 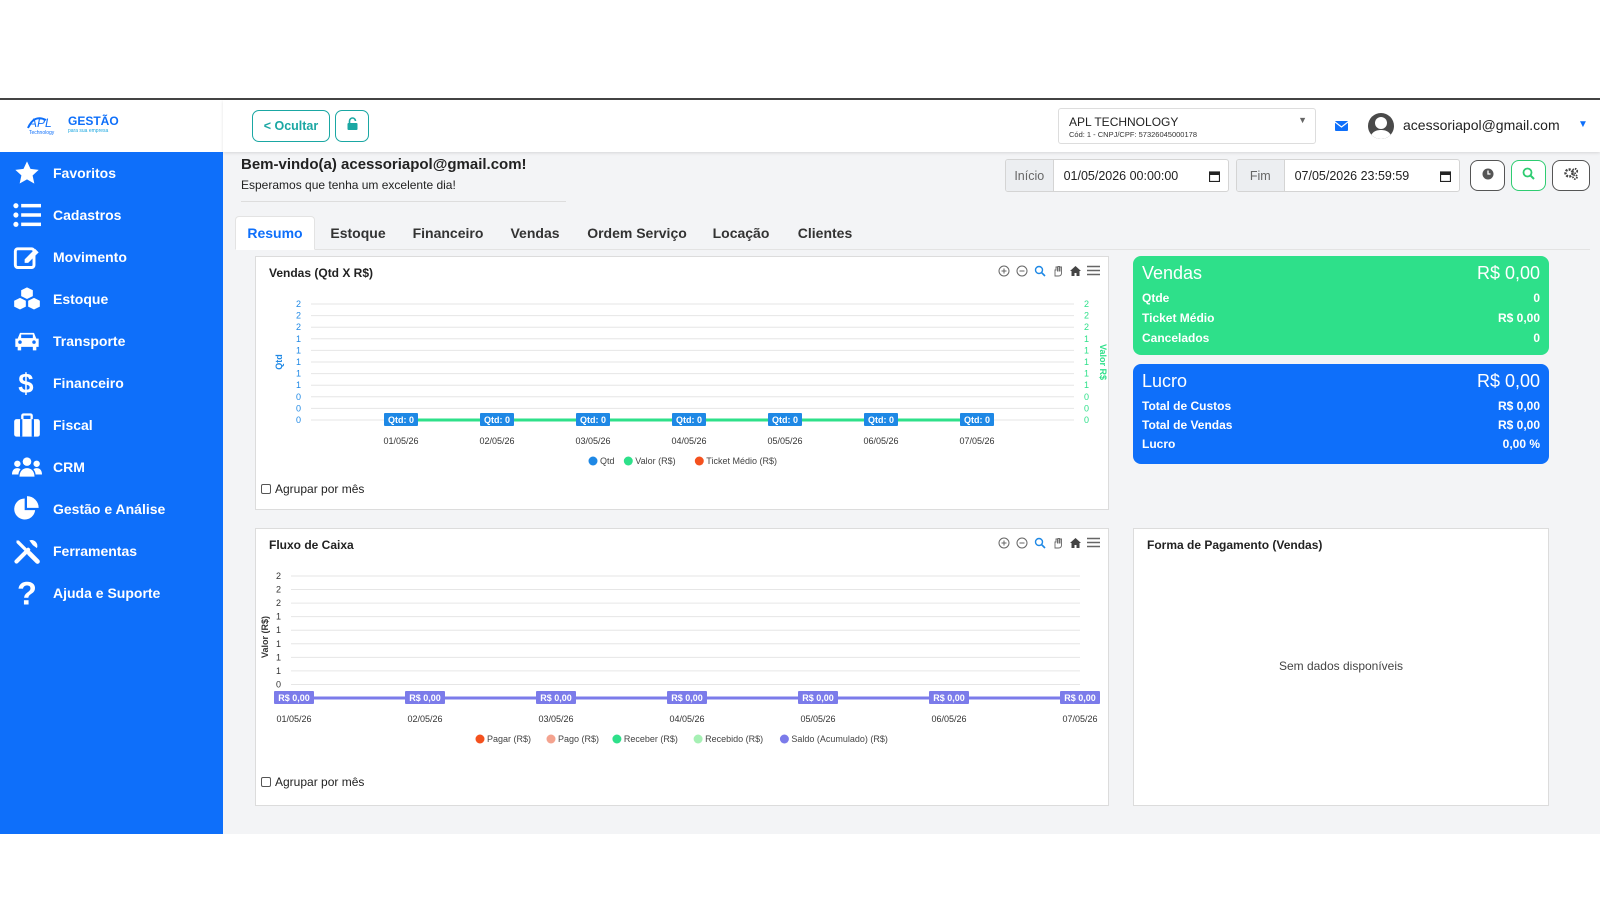 I want to click on sidebar-item-fiscal: Fiscal, so click(x=111, y=425).